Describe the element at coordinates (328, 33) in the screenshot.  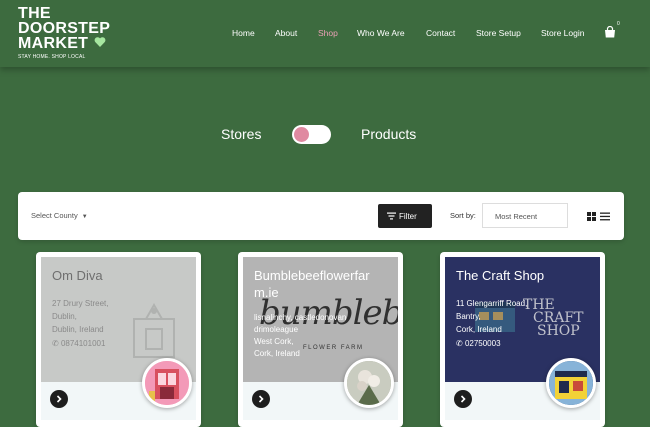
I see `nav-shop: Shop` at that location.